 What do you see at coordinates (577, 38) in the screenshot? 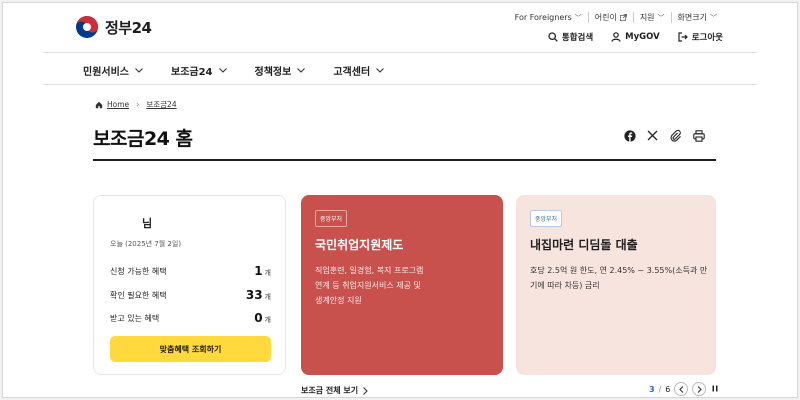
I see `search-label: 통합검색` at bounding box center [577, 38].